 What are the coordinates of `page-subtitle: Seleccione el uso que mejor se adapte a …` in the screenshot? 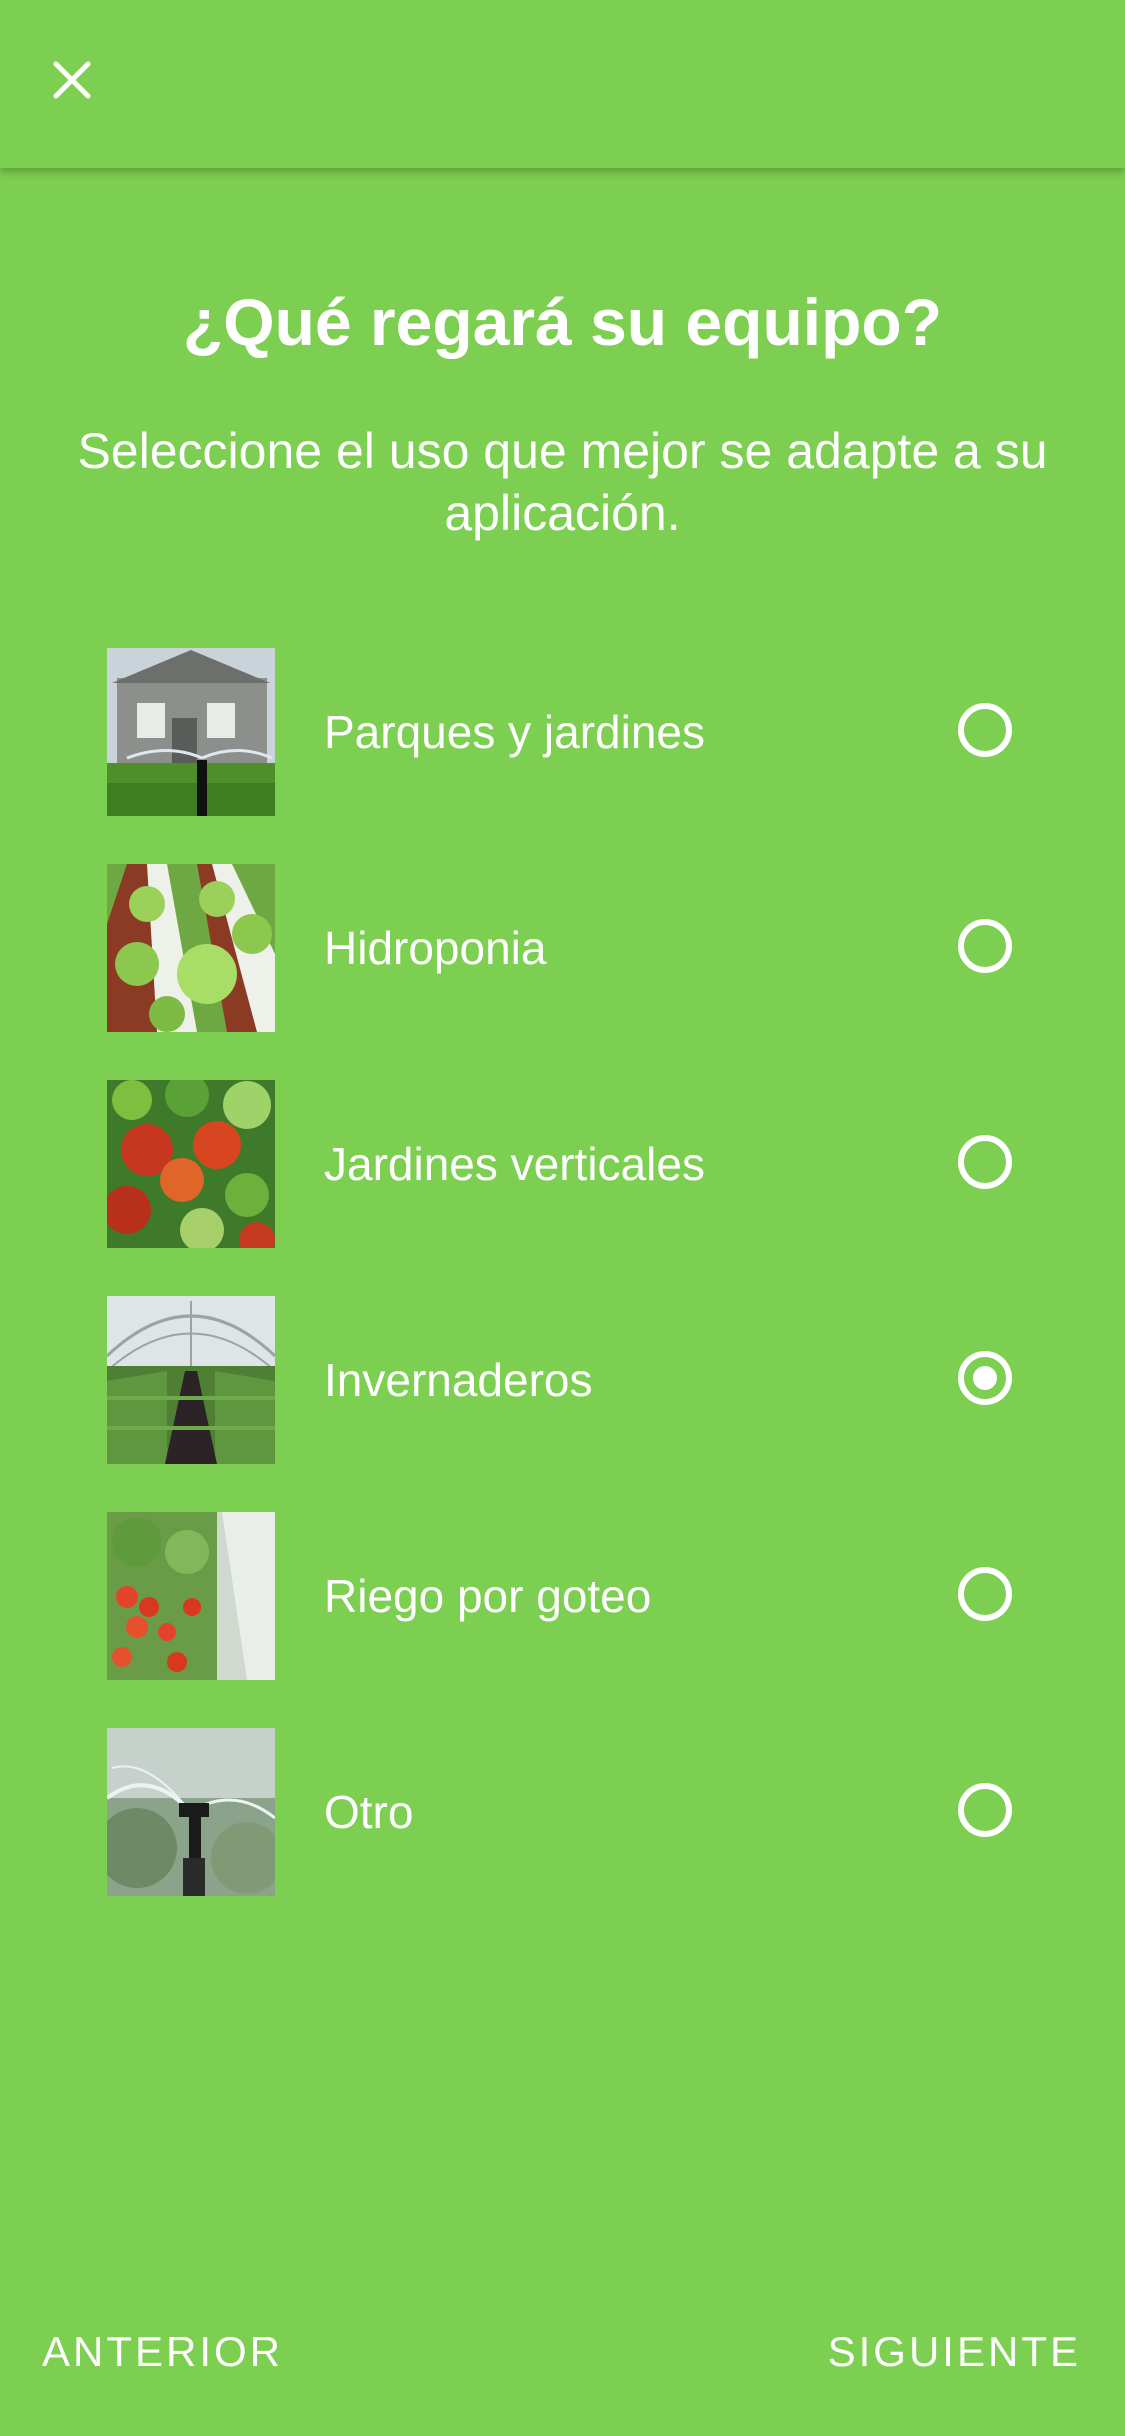 It's located at (562, 482).